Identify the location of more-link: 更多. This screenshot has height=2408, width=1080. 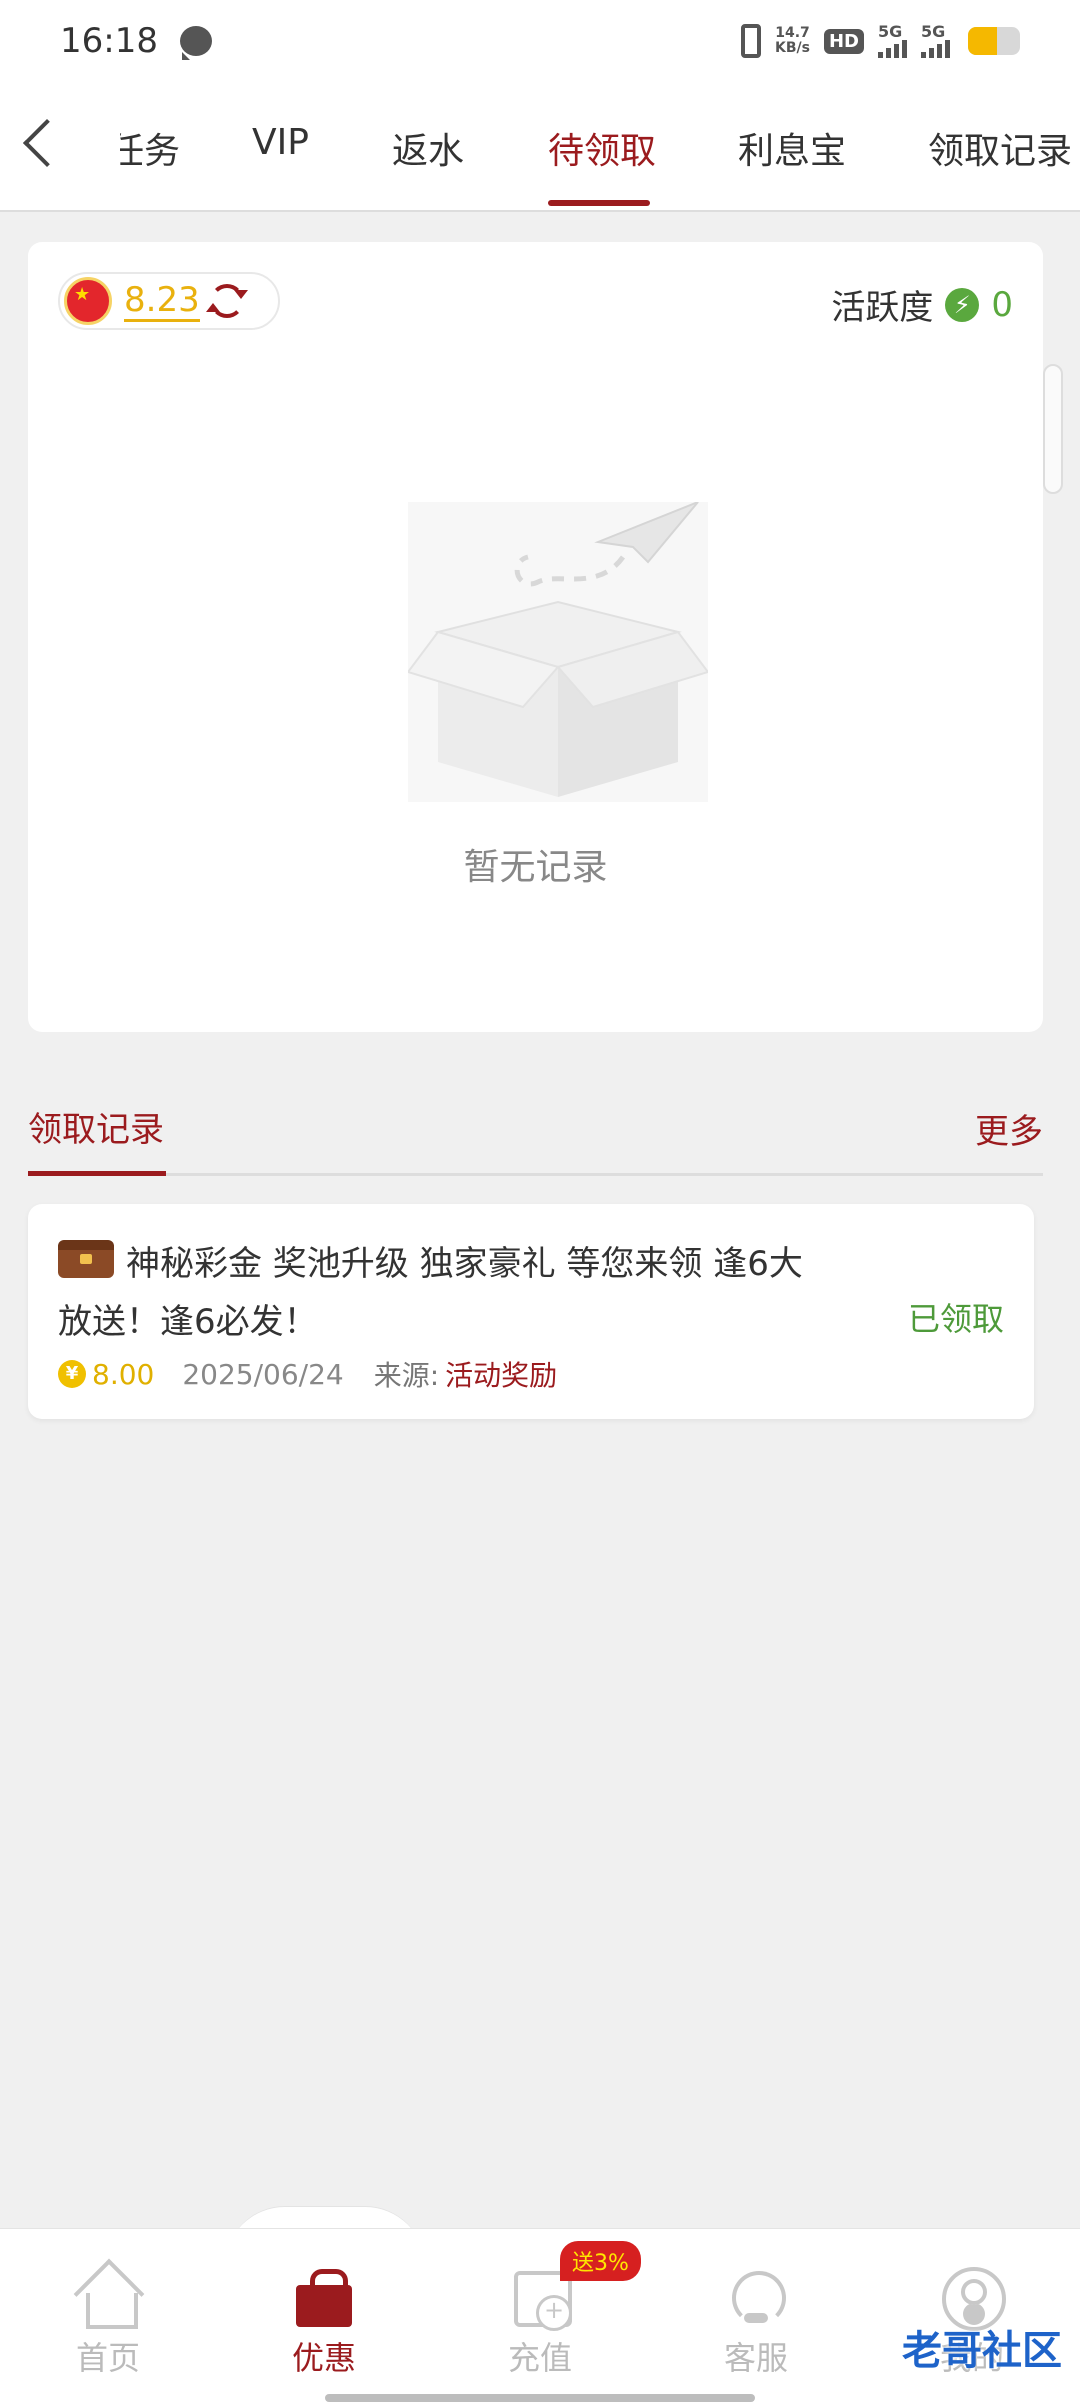
(1009, 1128).